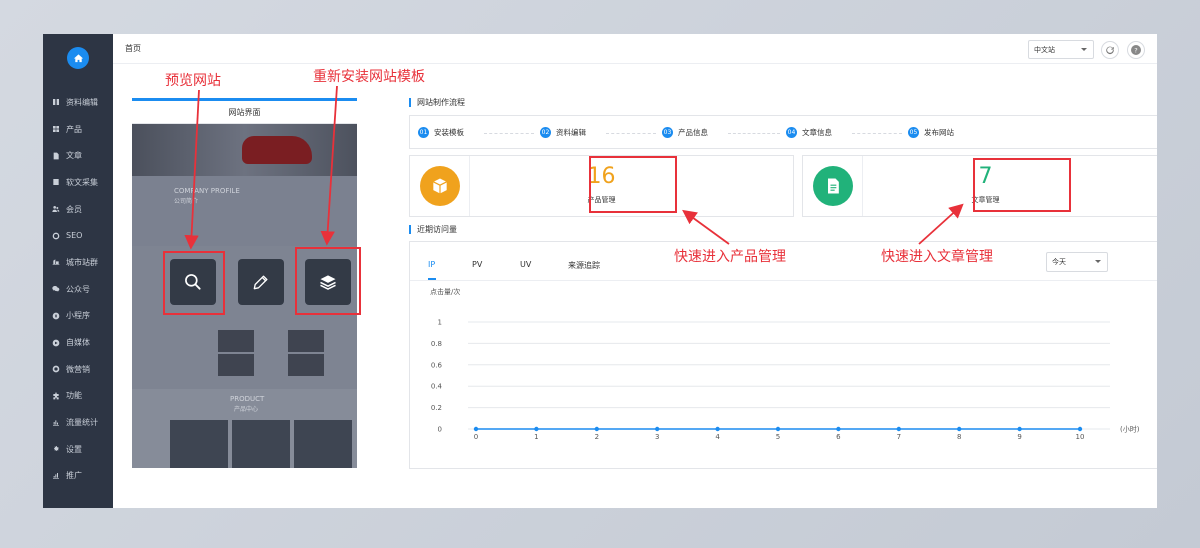 The height and width of the screenshot is (548, 1200). Describe the element at coordinates (56, 423) in the screenshot. I see `bar-chart-icon` at that location.